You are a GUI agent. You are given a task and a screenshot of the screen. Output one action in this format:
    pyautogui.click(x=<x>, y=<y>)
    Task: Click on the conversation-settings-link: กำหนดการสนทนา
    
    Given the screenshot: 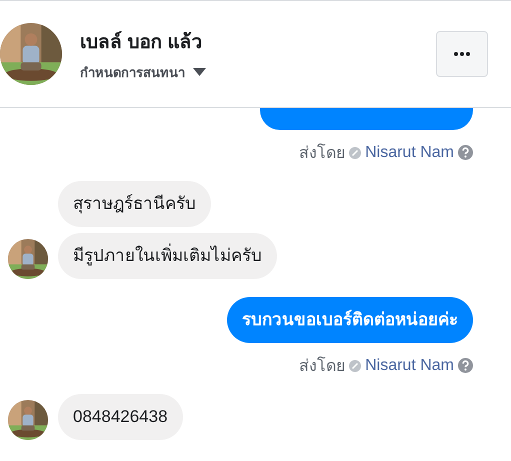 What is the action you would take?
    pyautogui.click(x=132, y=72)
    